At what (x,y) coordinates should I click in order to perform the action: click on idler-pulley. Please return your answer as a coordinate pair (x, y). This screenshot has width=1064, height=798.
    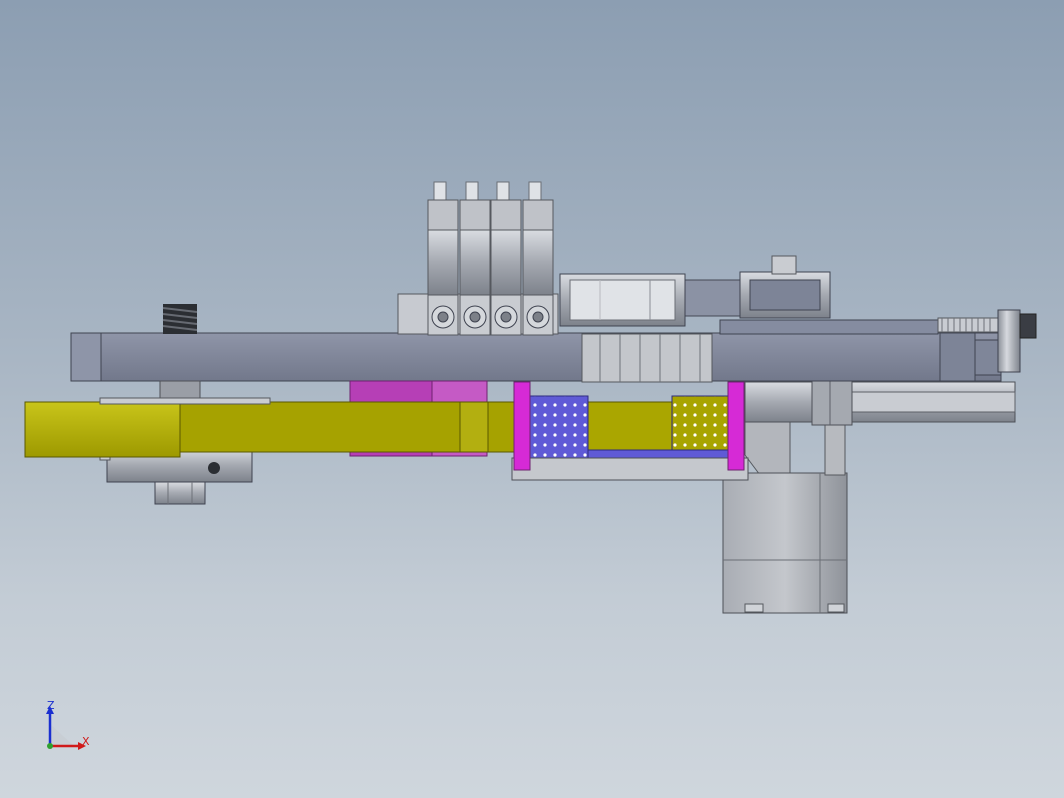
    Looking at the image, I should click on (785, 287).